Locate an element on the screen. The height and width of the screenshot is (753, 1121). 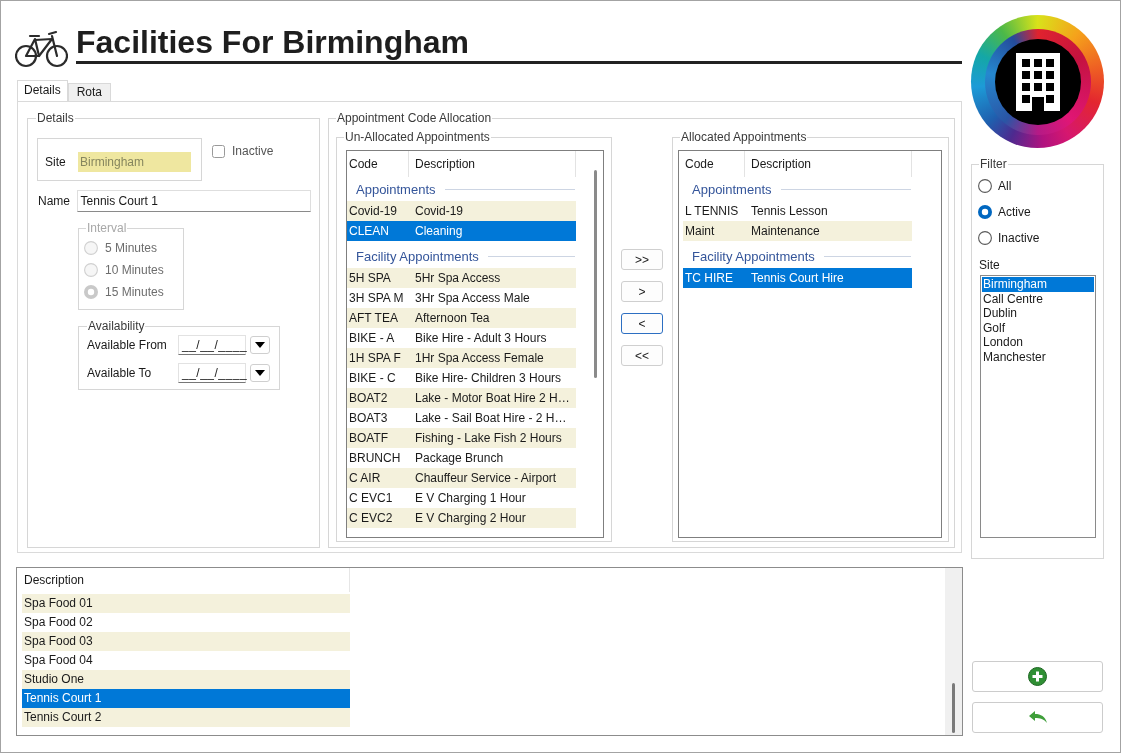
list-row: 1H SPA F 1Hr Spa Access Female is located at coordinates (461, 358).